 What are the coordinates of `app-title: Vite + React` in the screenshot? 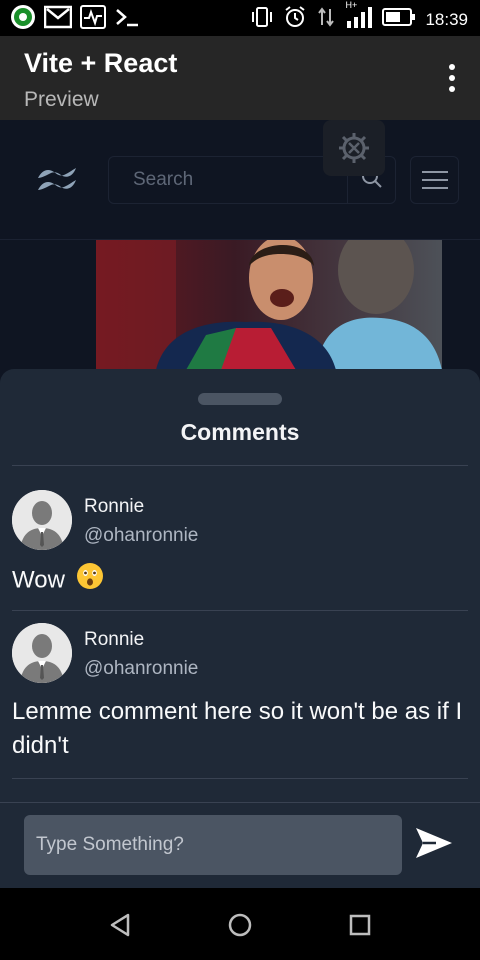 It's located at (101, 63).